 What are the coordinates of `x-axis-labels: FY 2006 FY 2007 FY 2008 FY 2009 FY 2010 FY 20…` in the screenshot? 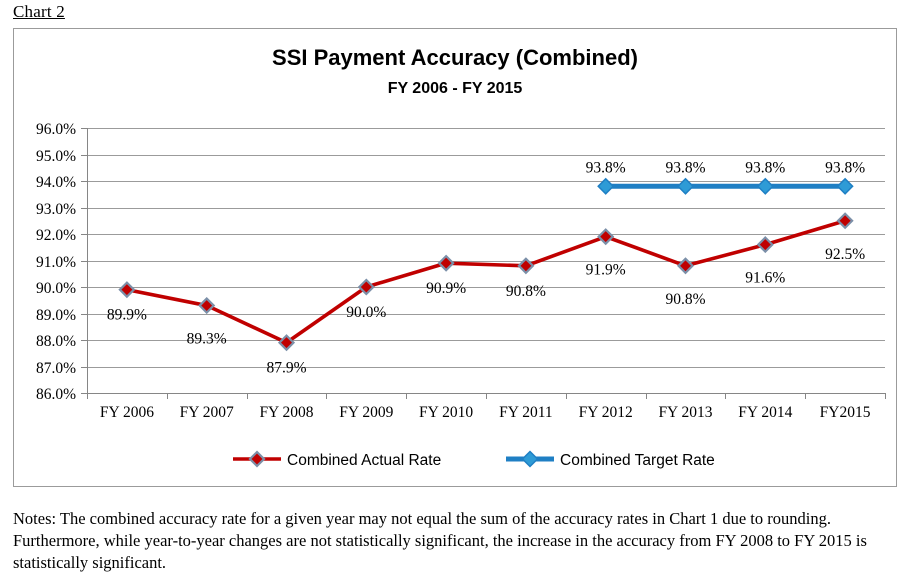 It's located at (486, 407).